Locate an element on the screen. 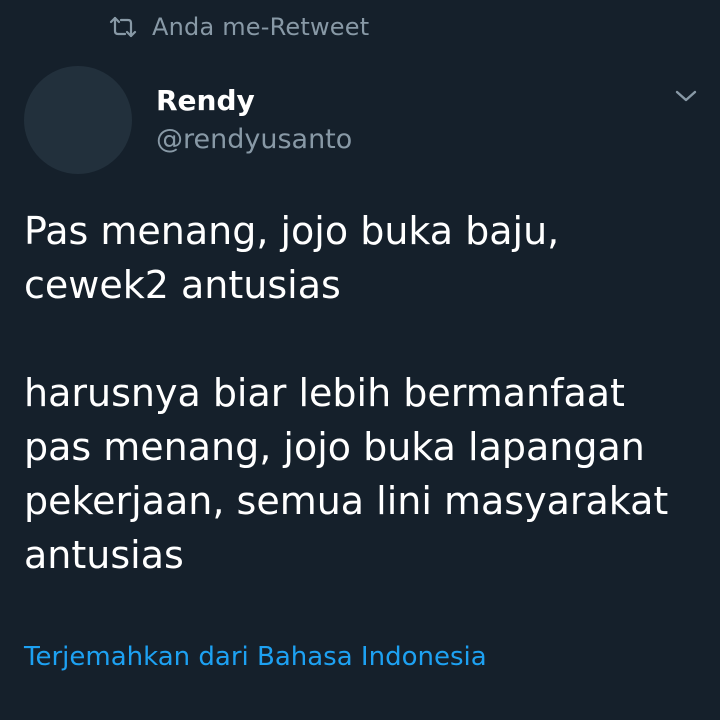 This screenshot has width=720, height=720. tweet-line: antusias is located at coordinates (104, 555).